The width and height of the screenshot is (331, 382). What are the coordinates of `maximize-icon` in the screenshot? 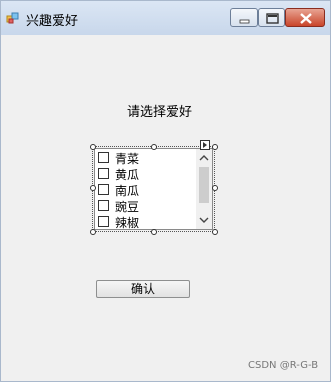 It's located at (272, 18).